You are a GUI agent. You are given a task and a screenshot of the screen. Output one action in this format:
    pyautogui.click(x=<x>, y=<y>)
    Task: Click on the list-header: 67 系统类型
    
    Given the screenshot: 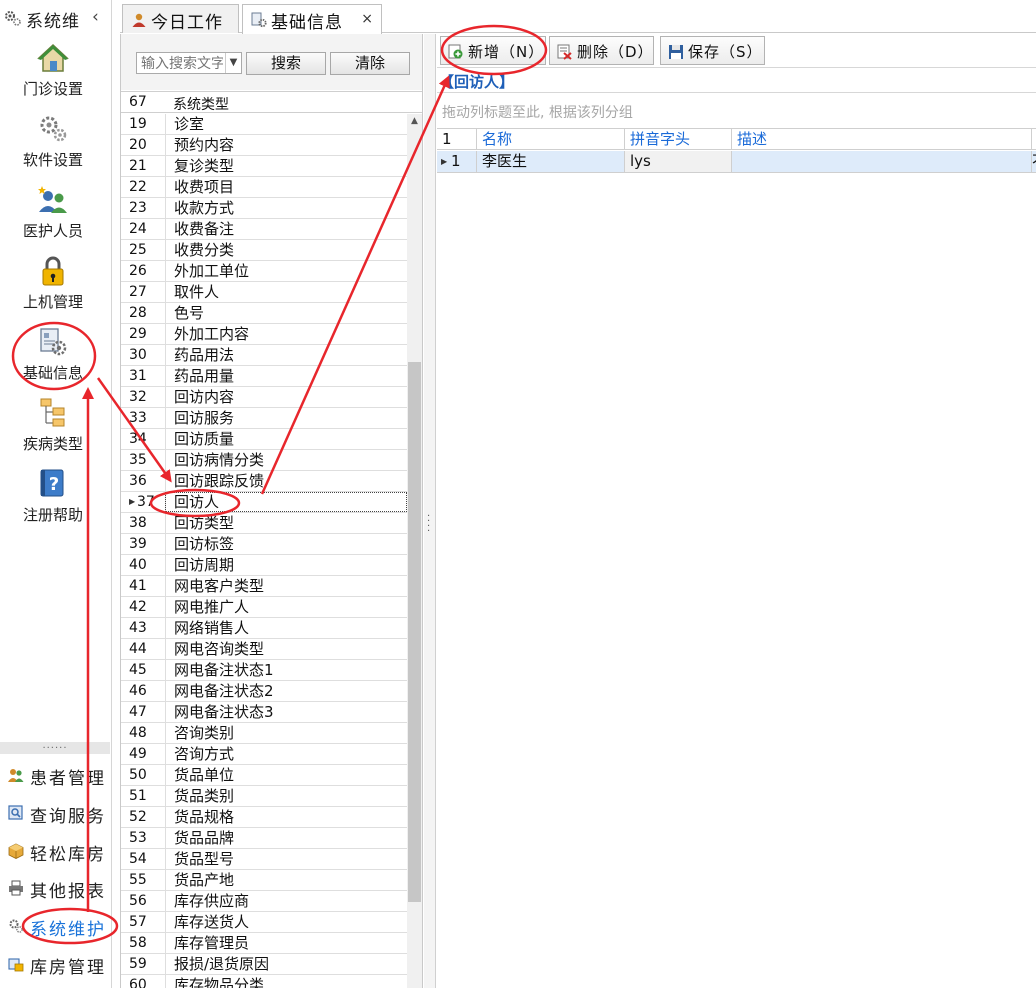 What is the action you would take?
    pyautogui.click(x=271, y=102)
    